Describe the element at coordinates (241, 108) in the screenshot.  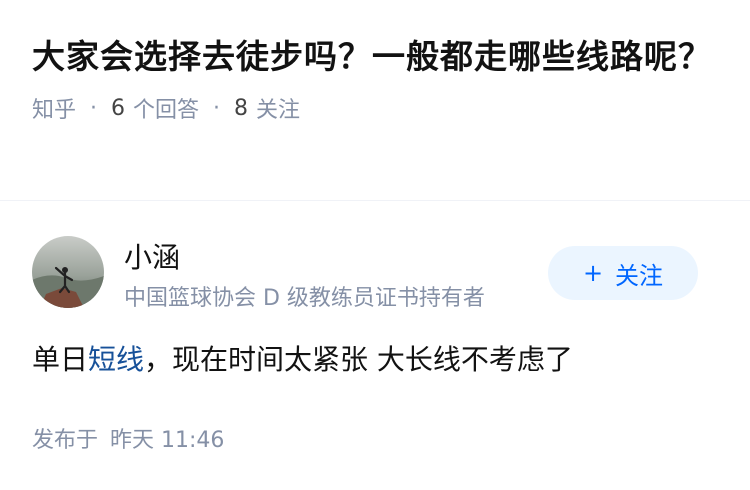
I see `follow-count: 8` at that location.